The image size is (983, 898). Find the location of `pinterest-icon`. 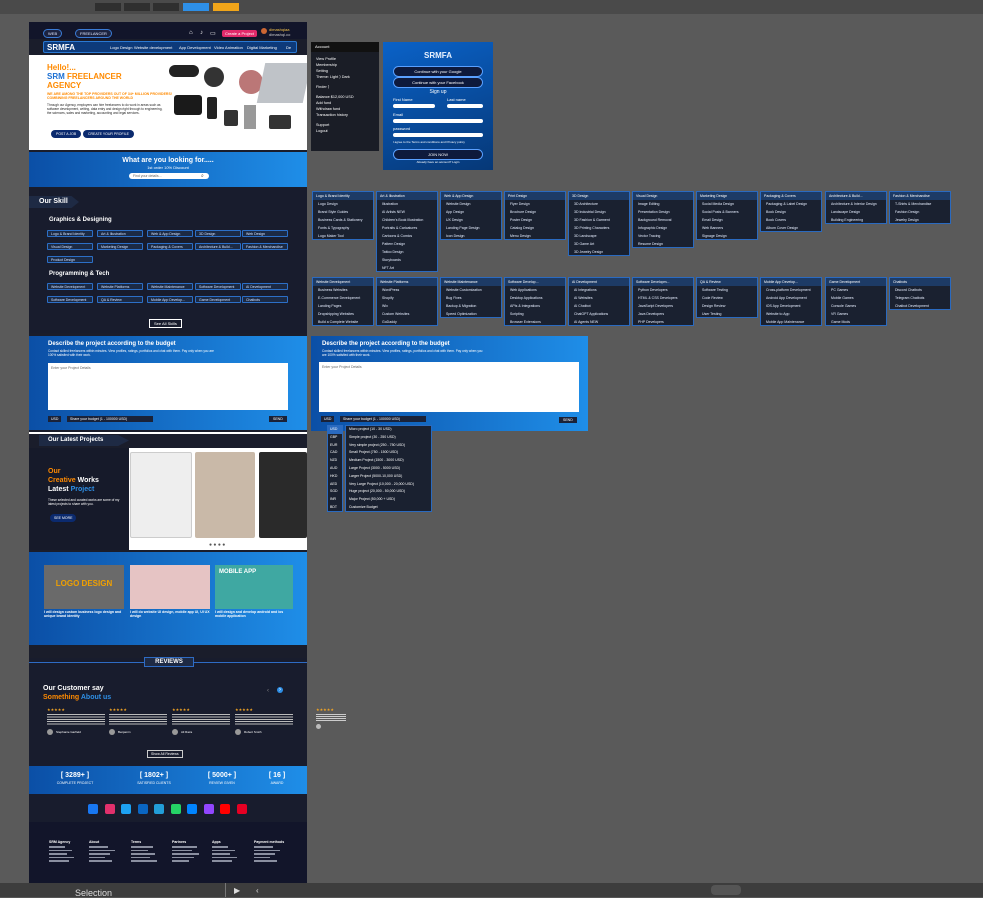

pinterest-icon is located at coordinates (241, 809).